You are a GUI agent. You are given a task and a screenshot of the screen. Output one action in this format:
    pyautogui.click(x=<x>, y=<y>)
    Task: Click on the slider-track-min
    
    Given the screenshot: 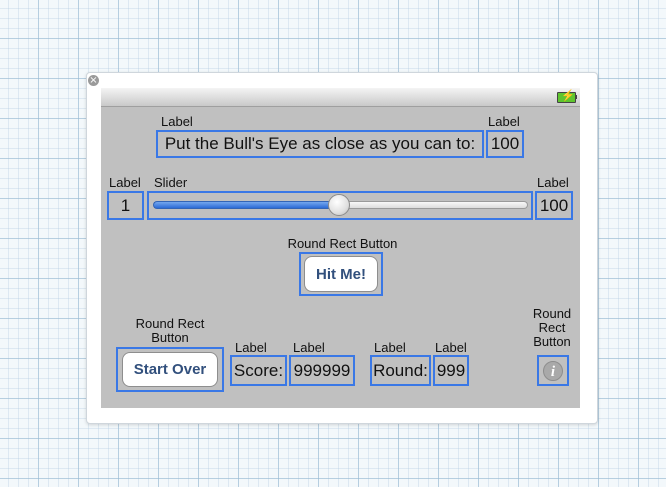 What is the action you would take?
    pyautogui.click(x=246, y=205)
    